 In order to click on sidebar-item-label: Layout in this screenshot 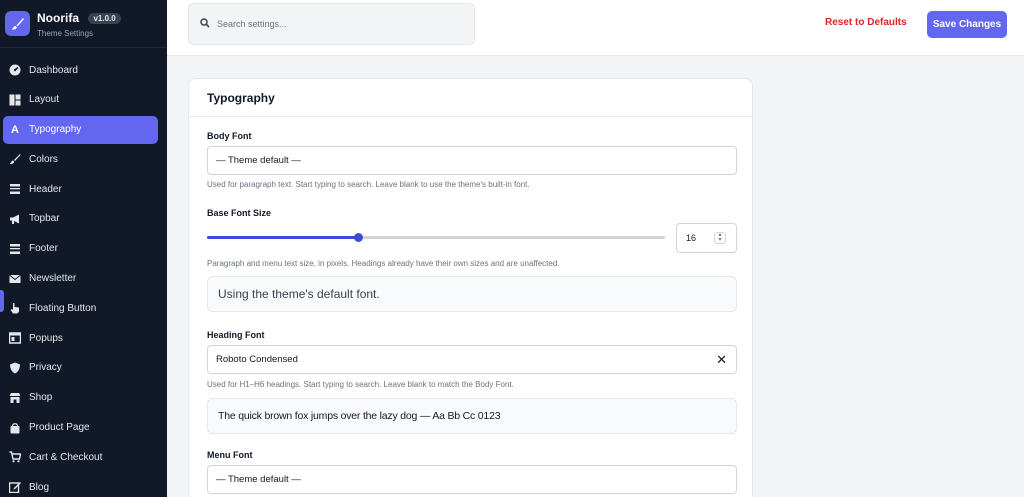, I will do `click(44, 100)`.